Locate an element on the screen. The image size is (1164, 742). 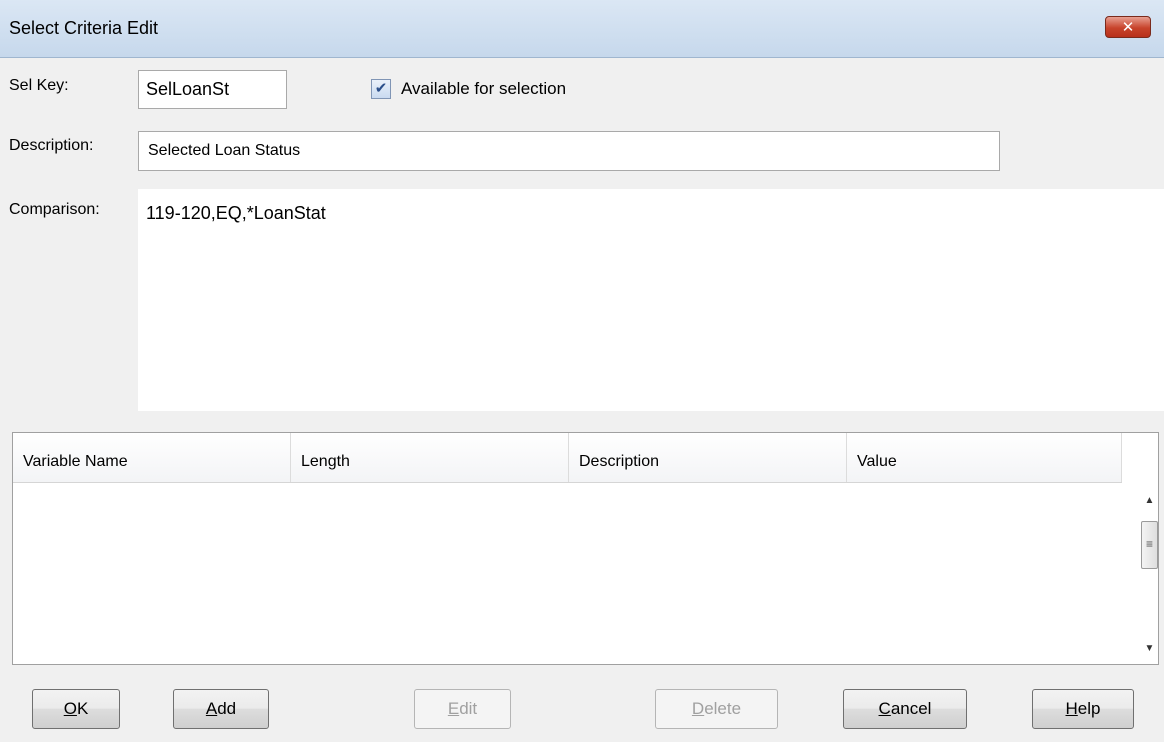
delete-button: Delete is located at coordinates (716, 709).